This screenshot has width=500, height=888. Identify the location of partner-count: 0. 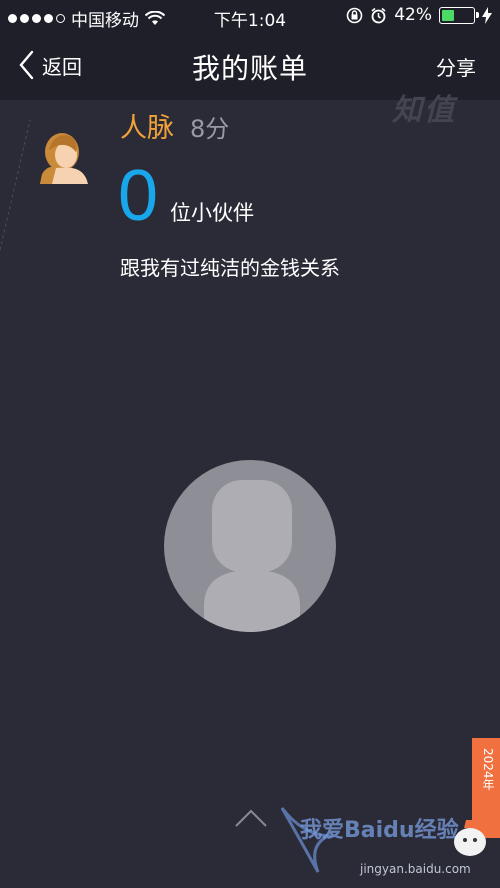
(138, 196).